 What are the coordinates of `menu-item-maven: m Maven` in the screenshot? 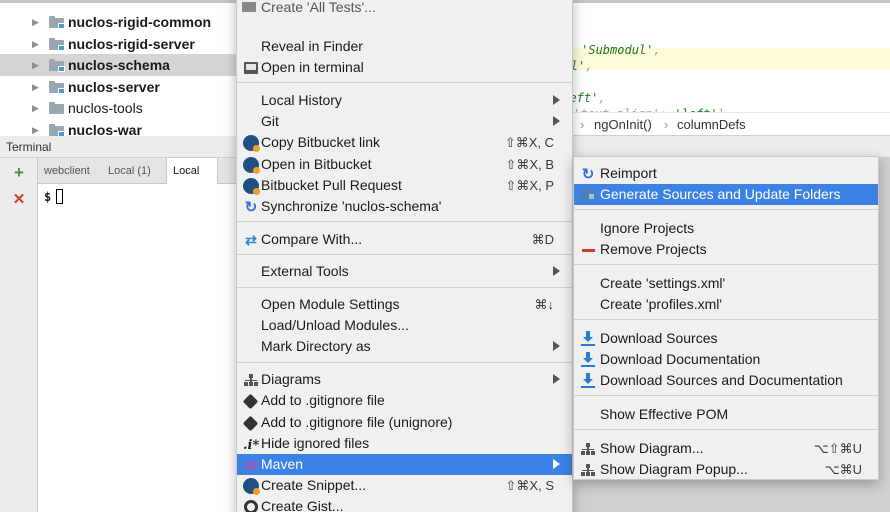 It's located at (404, 464).